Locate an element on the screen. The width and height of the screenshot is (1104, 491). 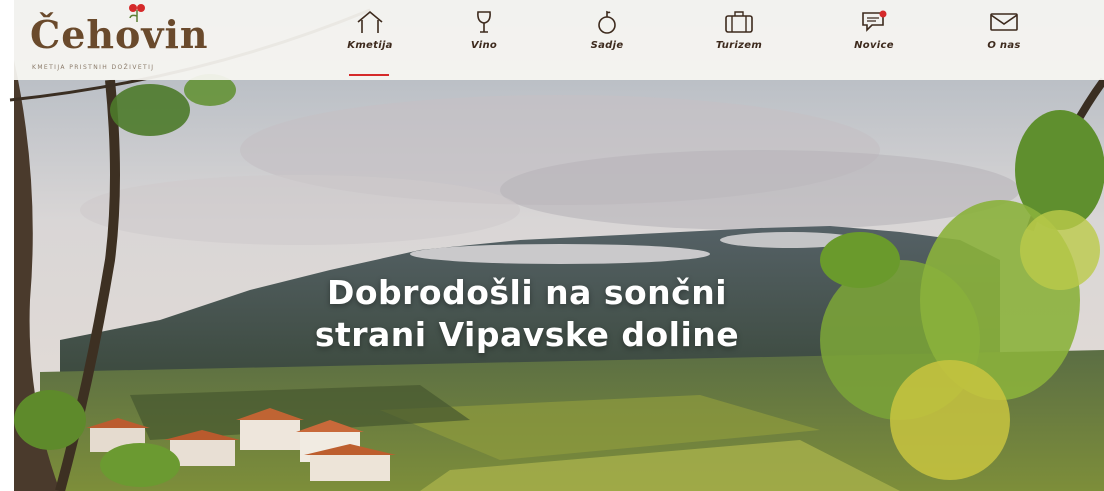
brand-logo: Čehovin KMETIJA PRISTNIH DOŽIVETIJ is located at coordinates (119, 39).